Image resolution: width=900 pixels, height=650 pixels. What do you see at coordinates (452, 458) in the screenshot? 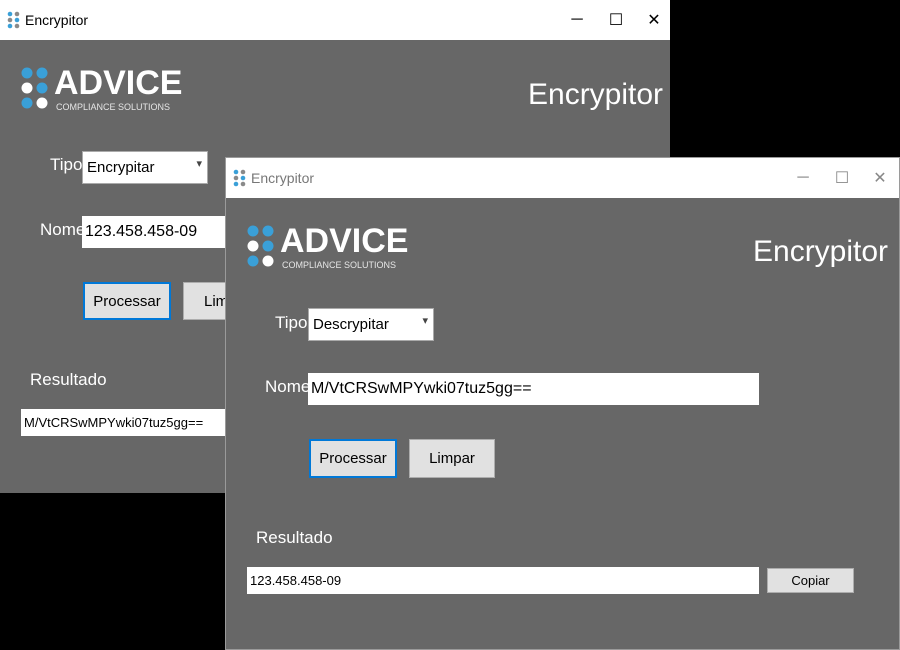
I see `limpar-button: Limpar` at bounding box center [452, 458].